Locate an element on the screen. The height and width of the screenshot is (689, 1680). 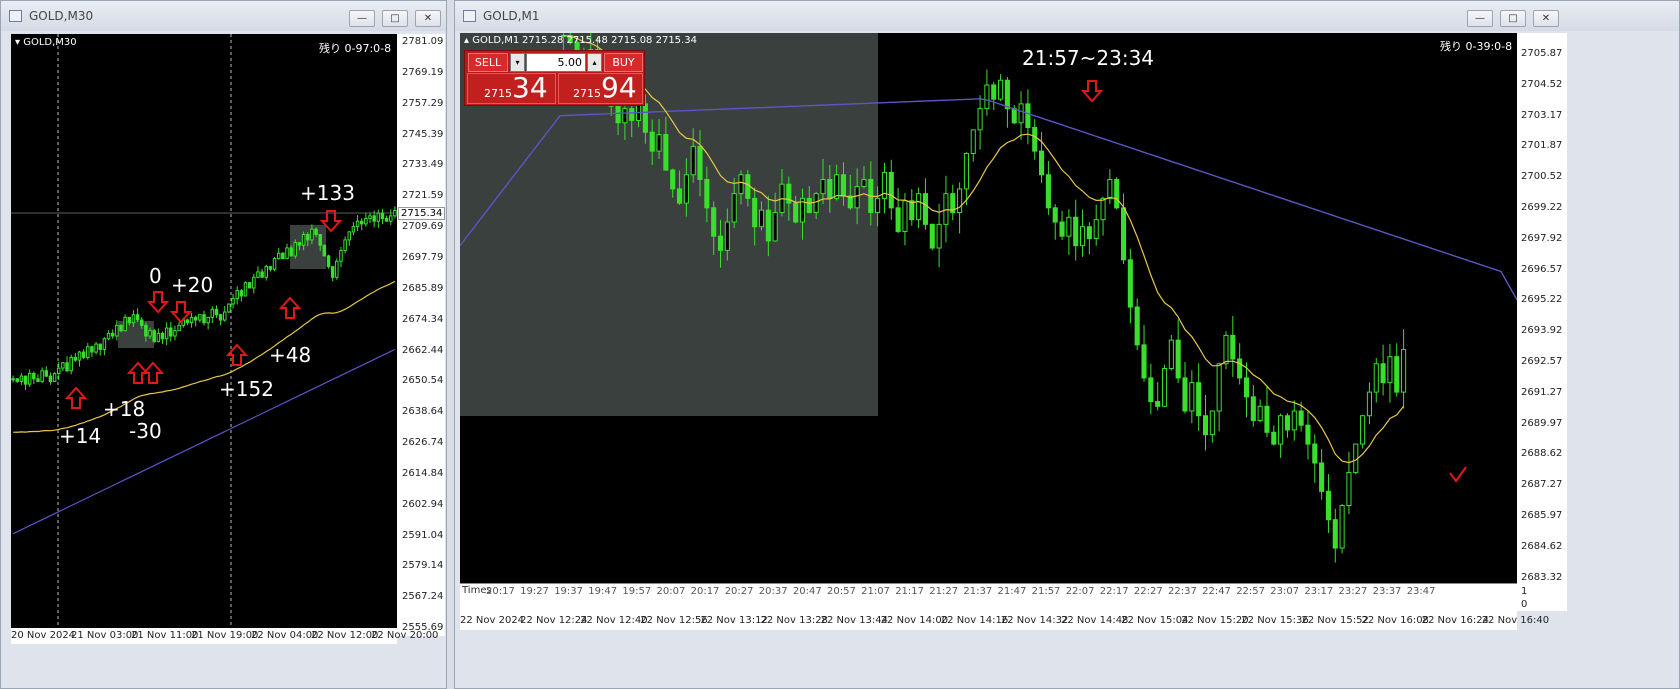
lot-decrease-button: ▾ is located at coordinates (517, 62).